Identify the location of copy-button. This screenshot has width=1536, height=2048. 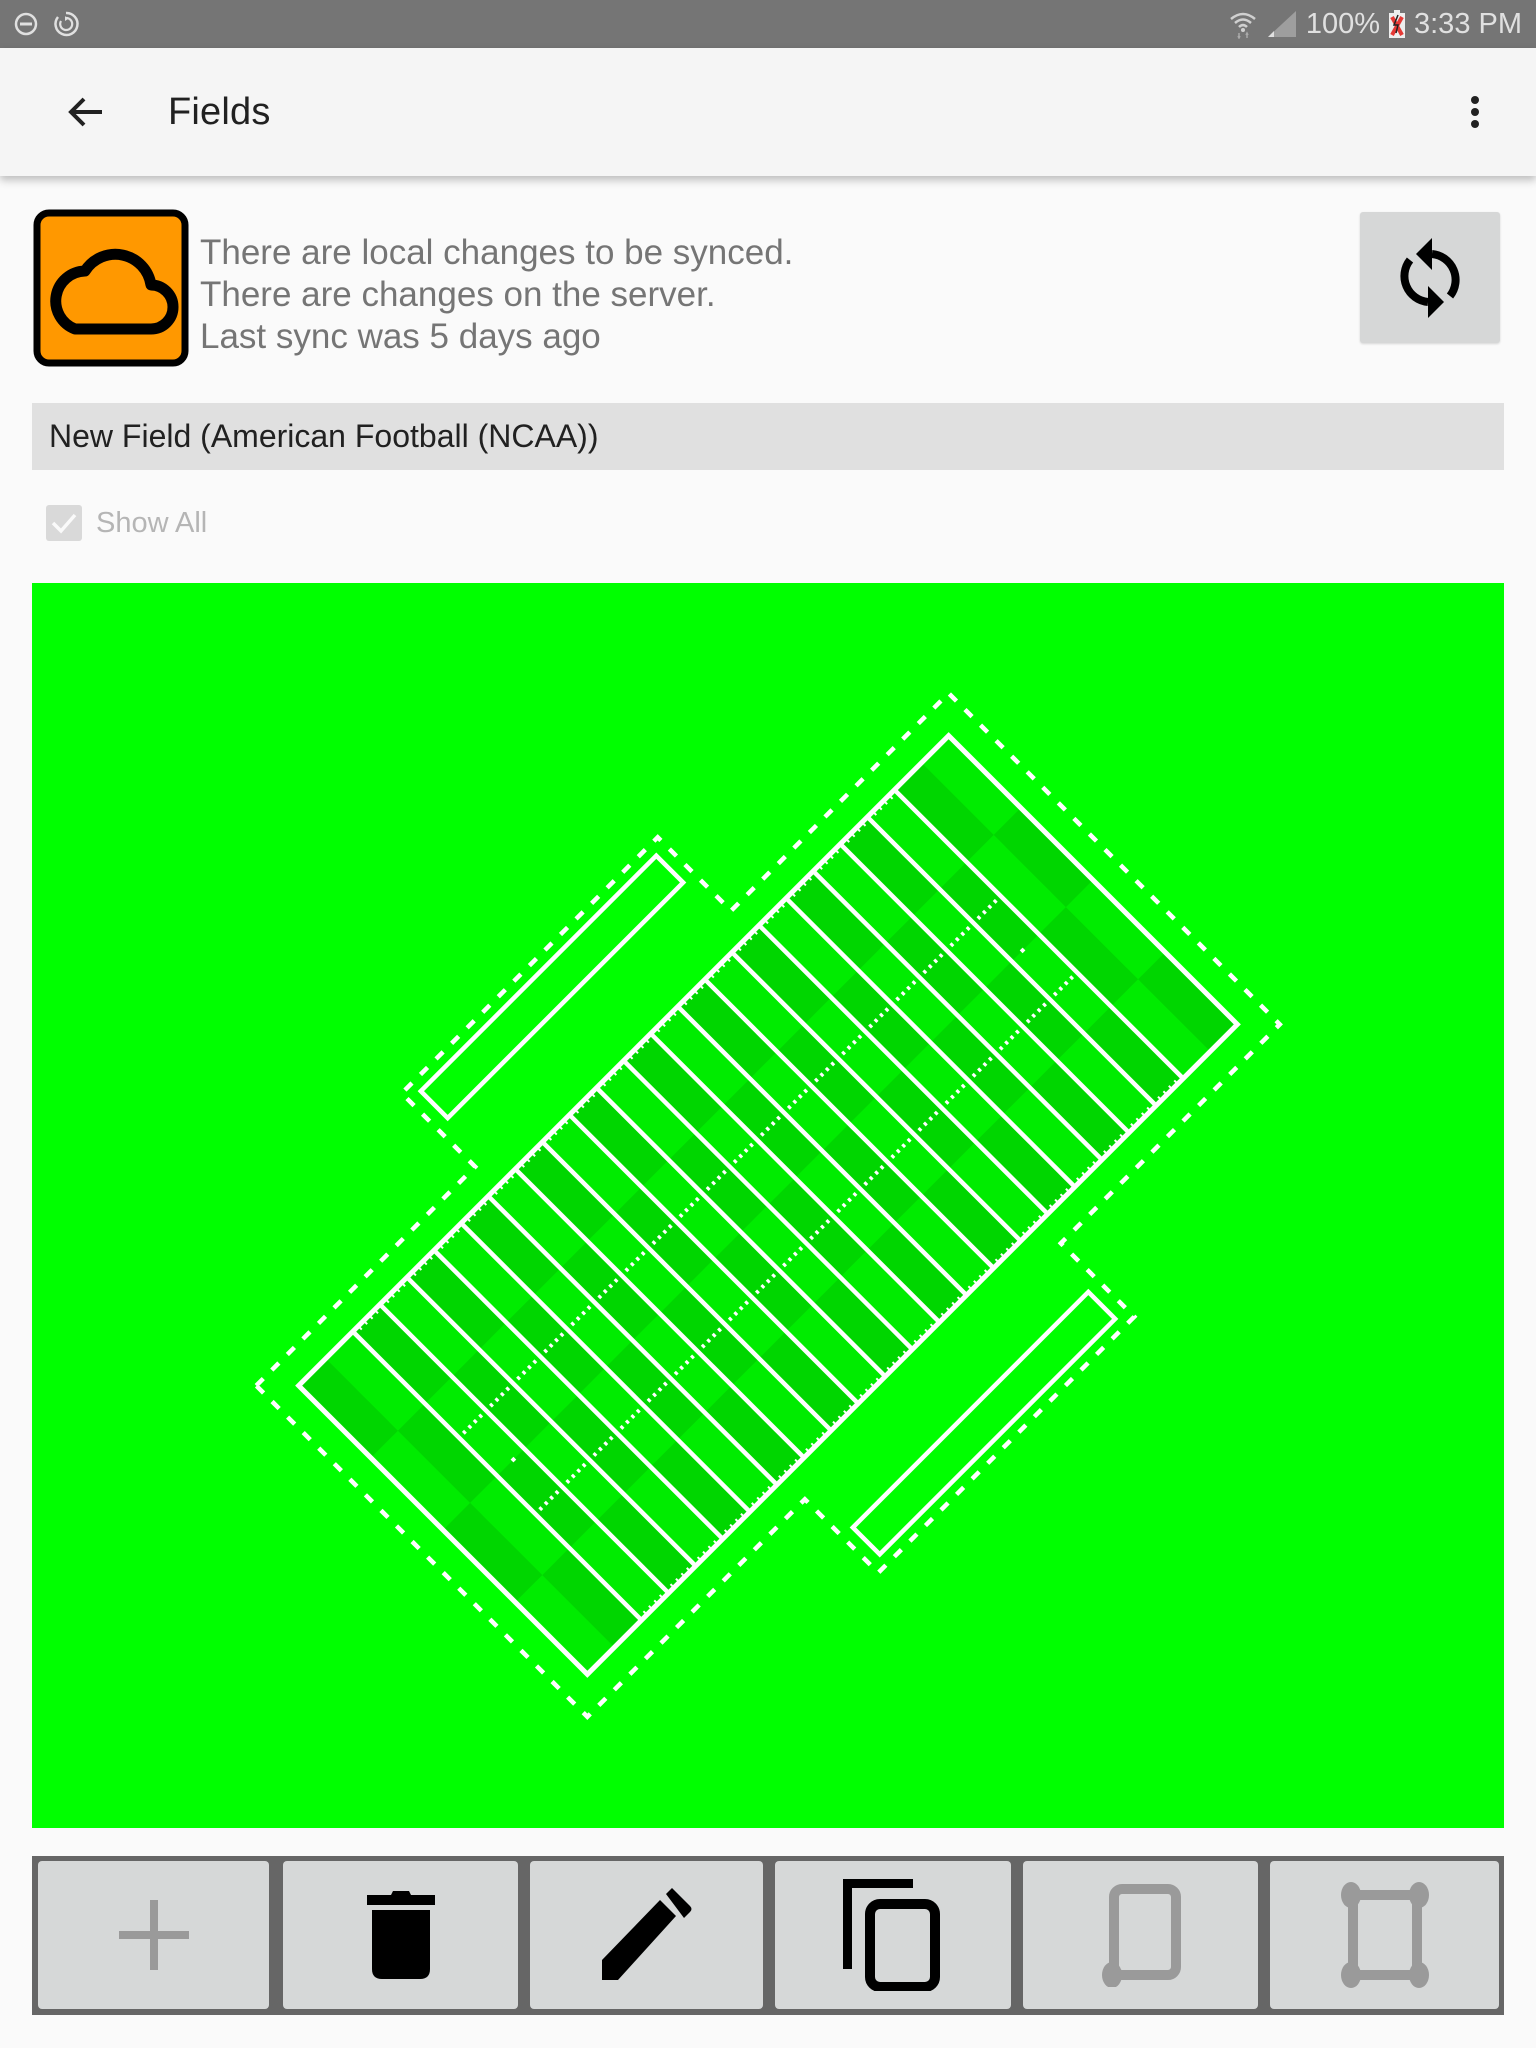
(893, 1935).